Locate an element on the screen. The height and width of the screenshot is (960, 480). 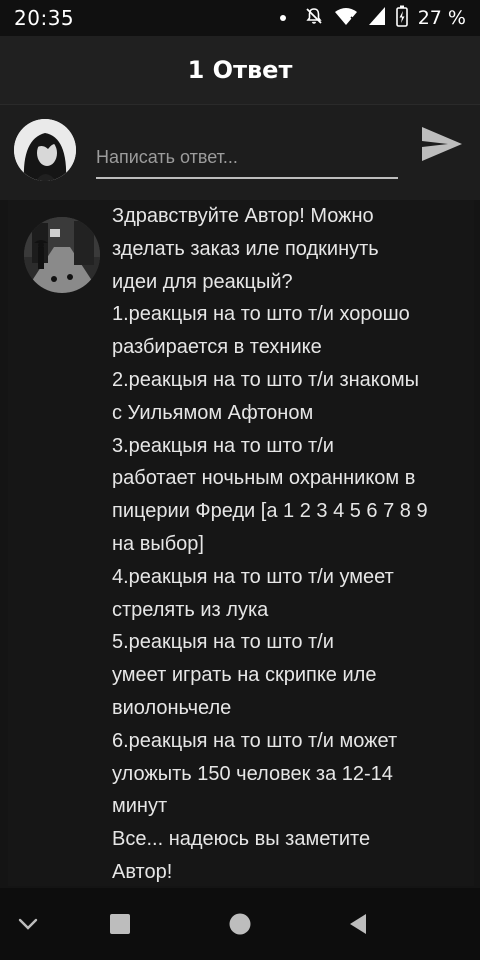
comment-line: с Уильямом Афтоном is located at coordinates (213, 412).